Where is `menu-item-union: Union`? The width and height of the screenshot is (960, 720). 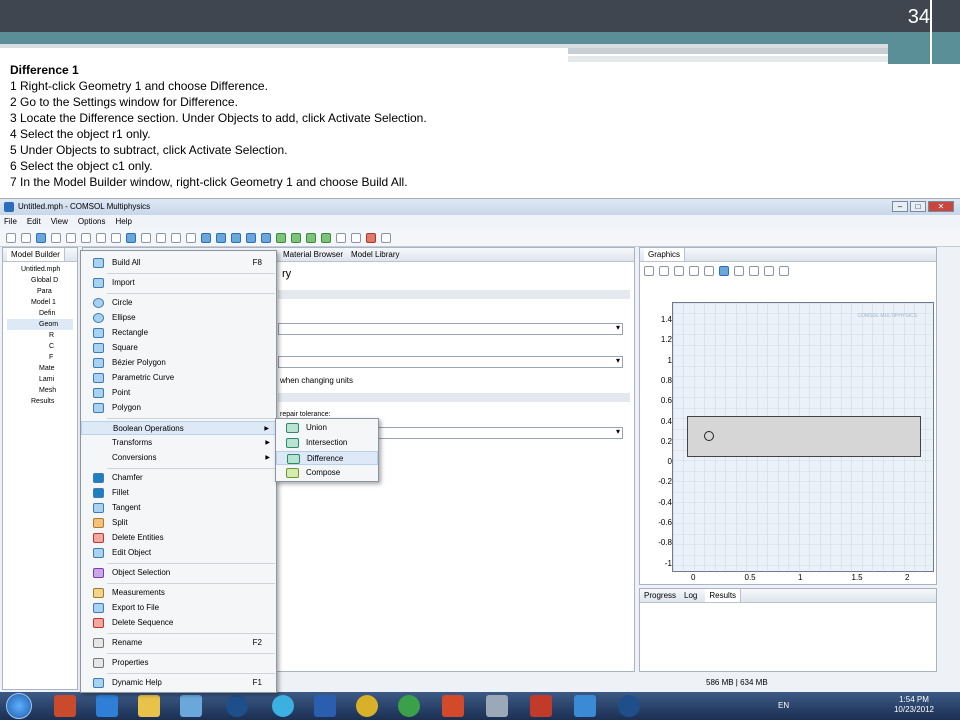 menu-item-union: Union is located at coordinates (327, 428).